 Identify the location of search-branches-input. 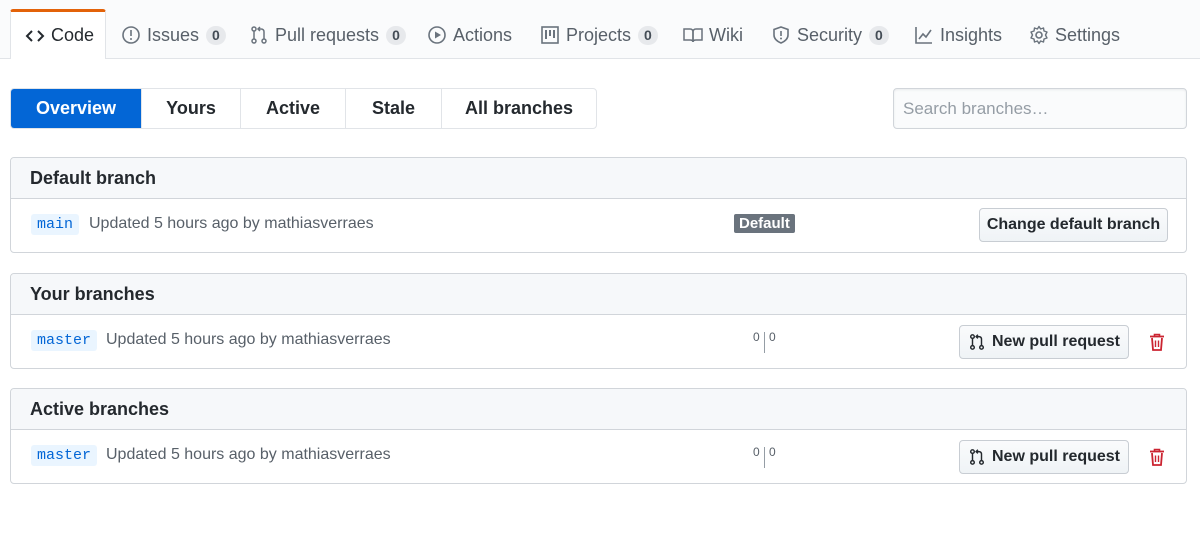
(1040, 108).